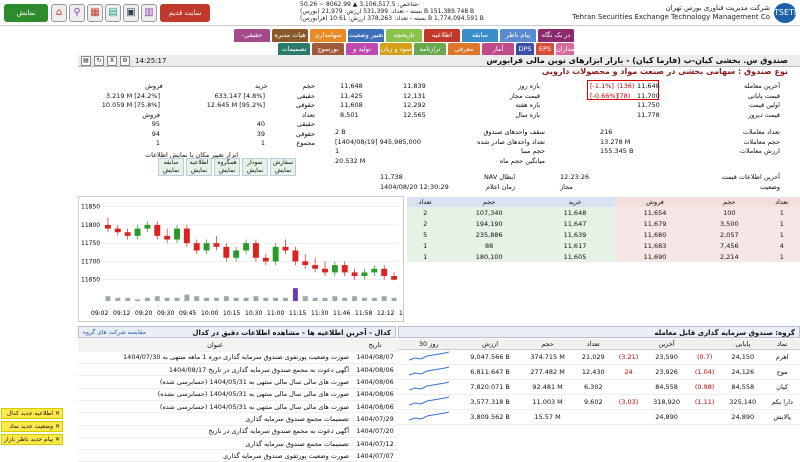 The height and width of the screenshot is (462, 800). I want to click on x-tick-label: 10:00, so click(209, 313).